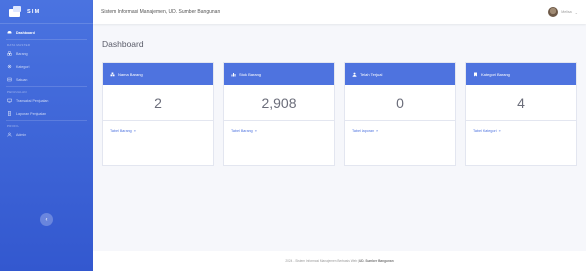 The height and width of the screenshot is (271, 586). What do you see at coordinates (23, 66) in the screenshot?
I see `sidebar-item-label: Kategori` at bounding box center [23, 66].